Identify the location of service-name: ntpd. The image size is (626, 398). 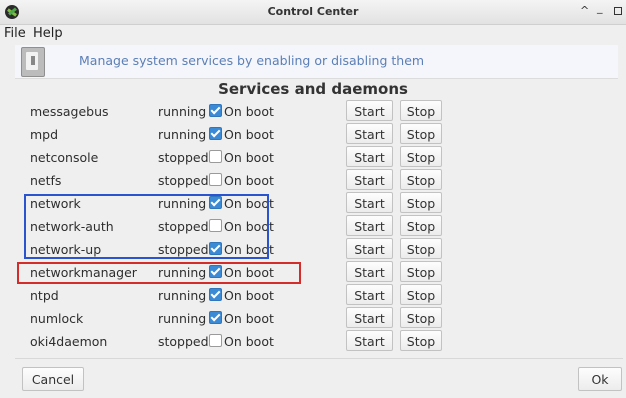
(44, 295).